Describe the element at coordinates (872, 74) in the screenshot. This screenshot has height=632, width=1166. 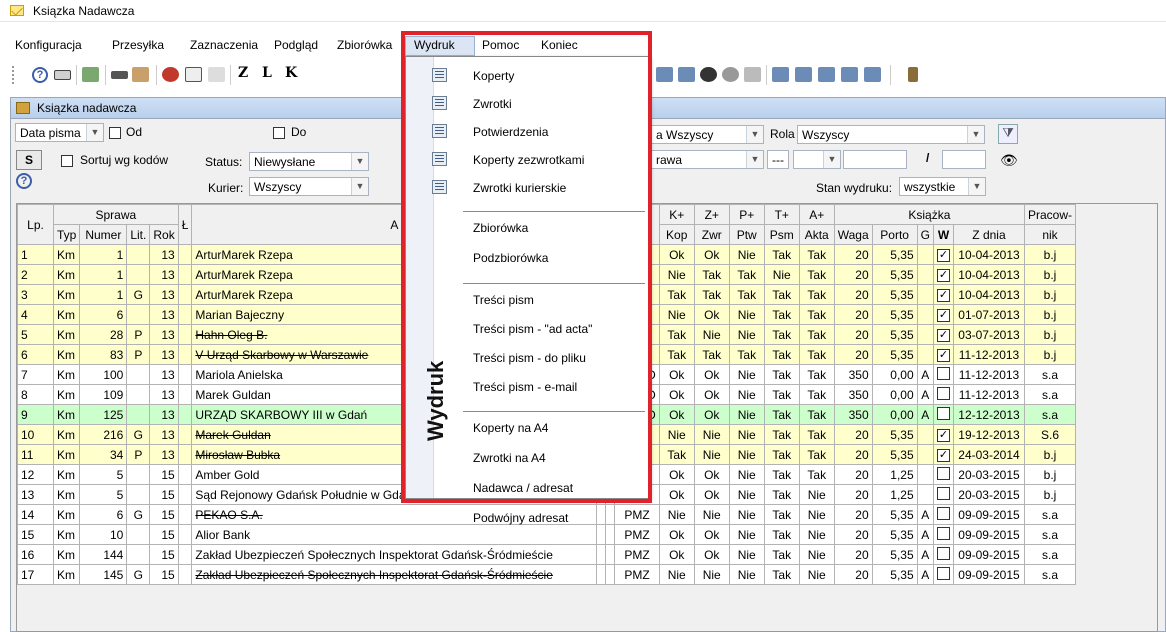
I see `report5-icon` at that location.